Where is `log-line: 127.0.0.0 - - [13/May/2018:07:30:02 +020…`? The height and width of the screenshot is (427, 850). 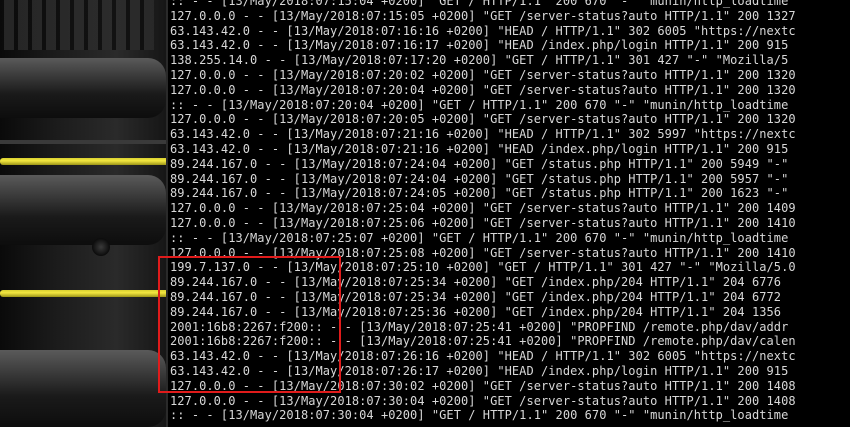 log-line: 127.0.0.0 - - [13/May/2018:07:30:02 +020… is located at coordinates (483, 385).